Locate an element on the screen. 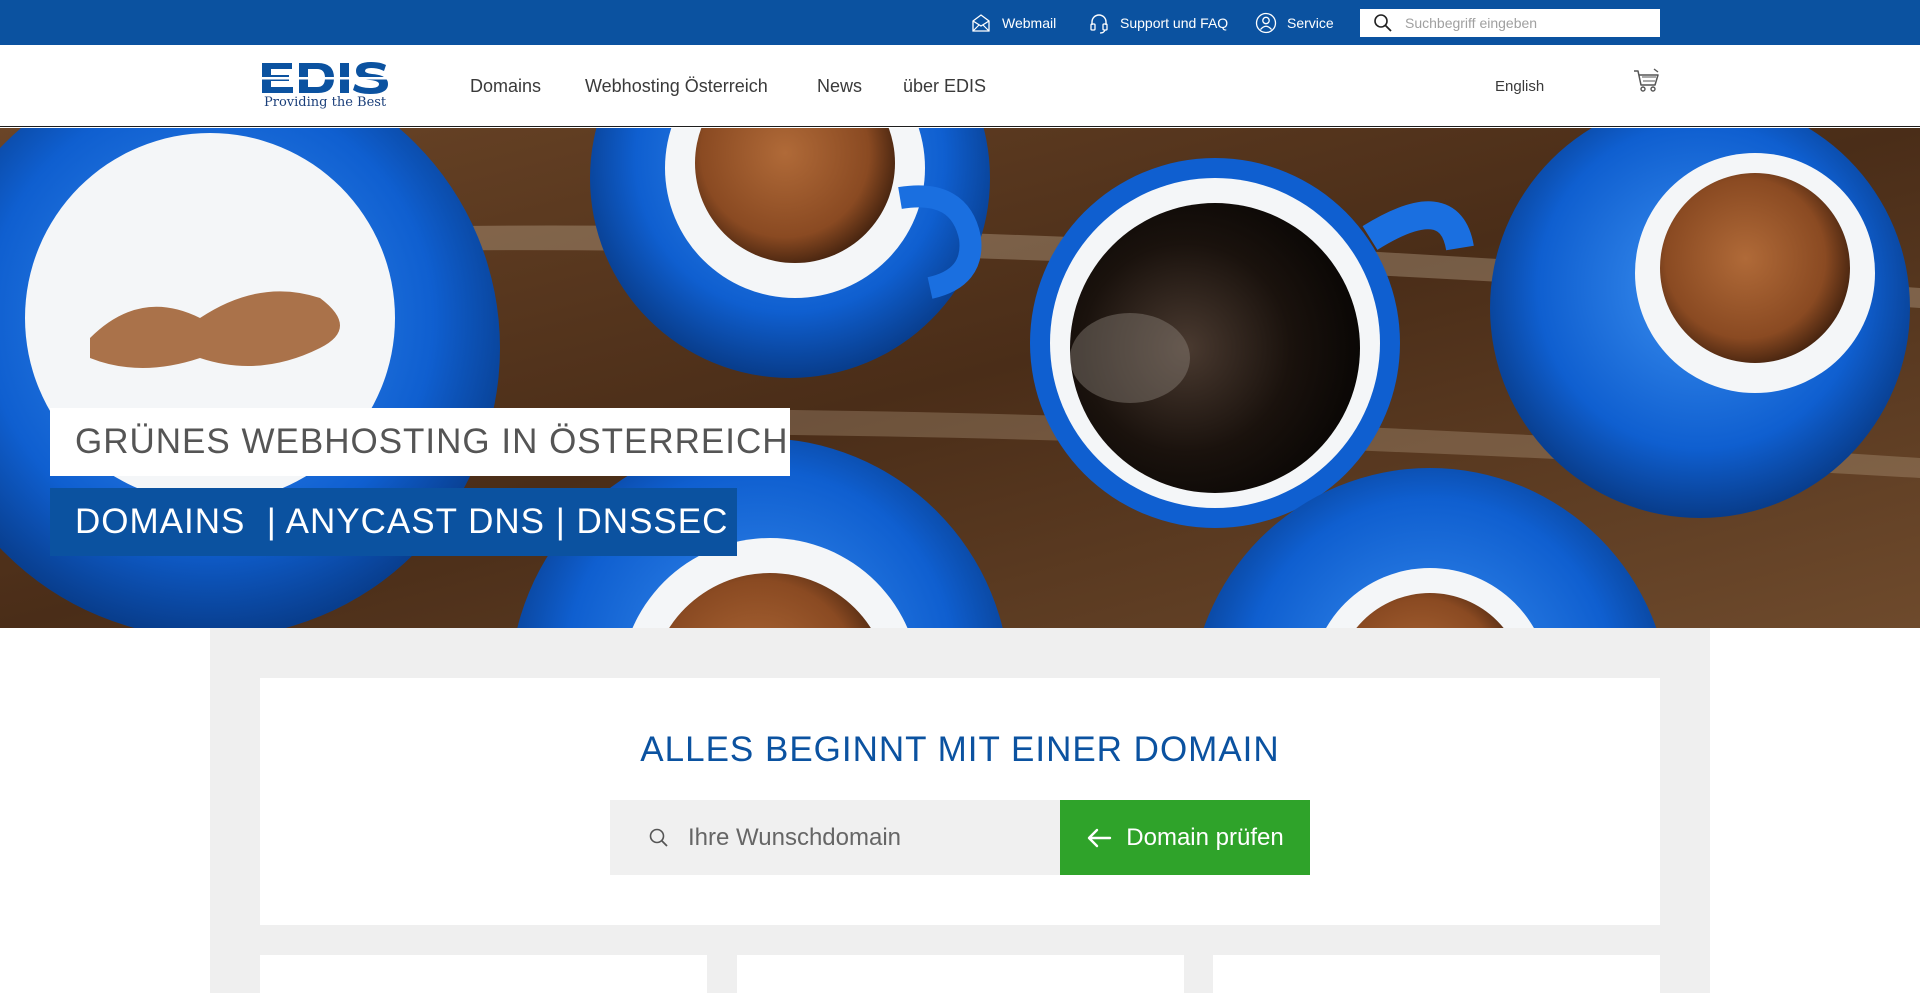 This screenshot has width=1920, height=993. edis-logo-wordmark is located at coordinates (330, 78).